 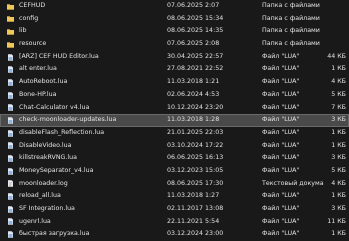 What do you see at coordinates (195, 18) in the screenshot?
I see `file-modified-date: 08.06.2025 15:34` at bounding box center [195, 18].